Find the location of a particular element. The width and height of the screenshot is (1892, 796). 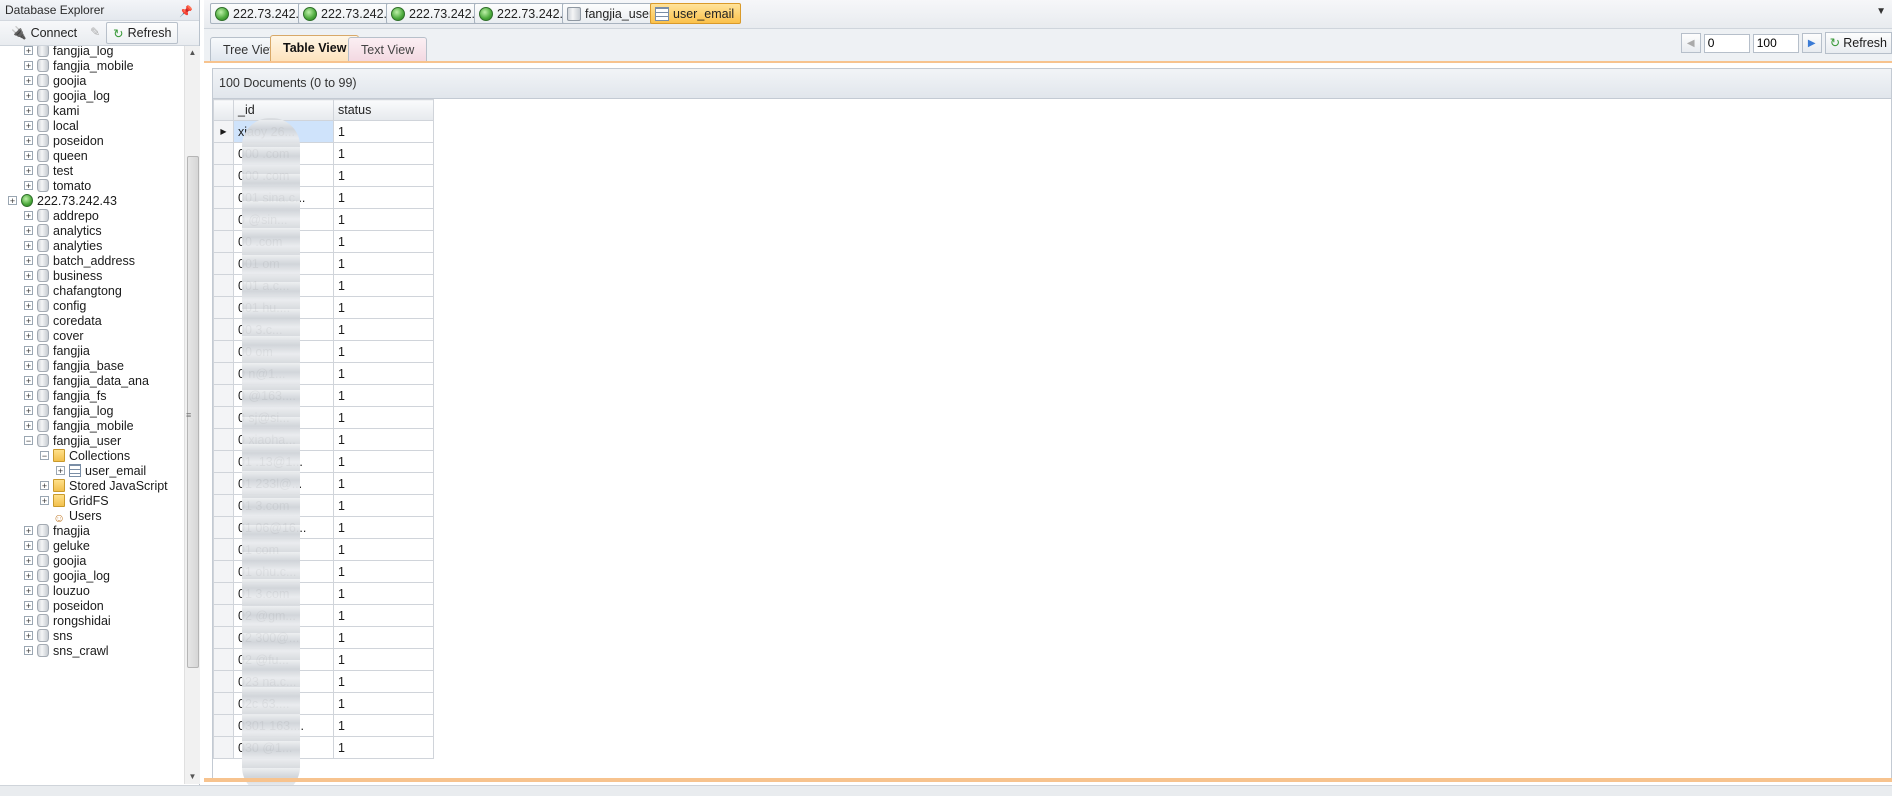

doc-tab-fangjia-user: fangjia_user is located at coordinates (611, 13).